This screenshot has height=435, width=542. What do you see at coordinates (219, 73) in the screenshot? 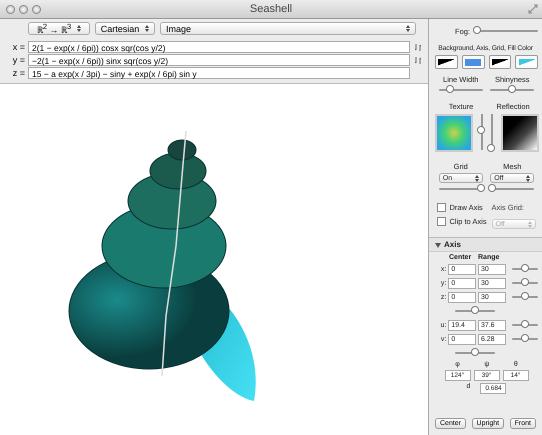
I see `equation-field: 15 − a exp(x / 3pi) − siny + exp(x / 6pi) sin y` at bounding box center [219, 73].